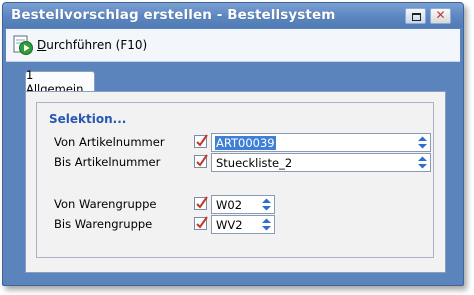  I want to click on restore-icon, so click(416, 17).